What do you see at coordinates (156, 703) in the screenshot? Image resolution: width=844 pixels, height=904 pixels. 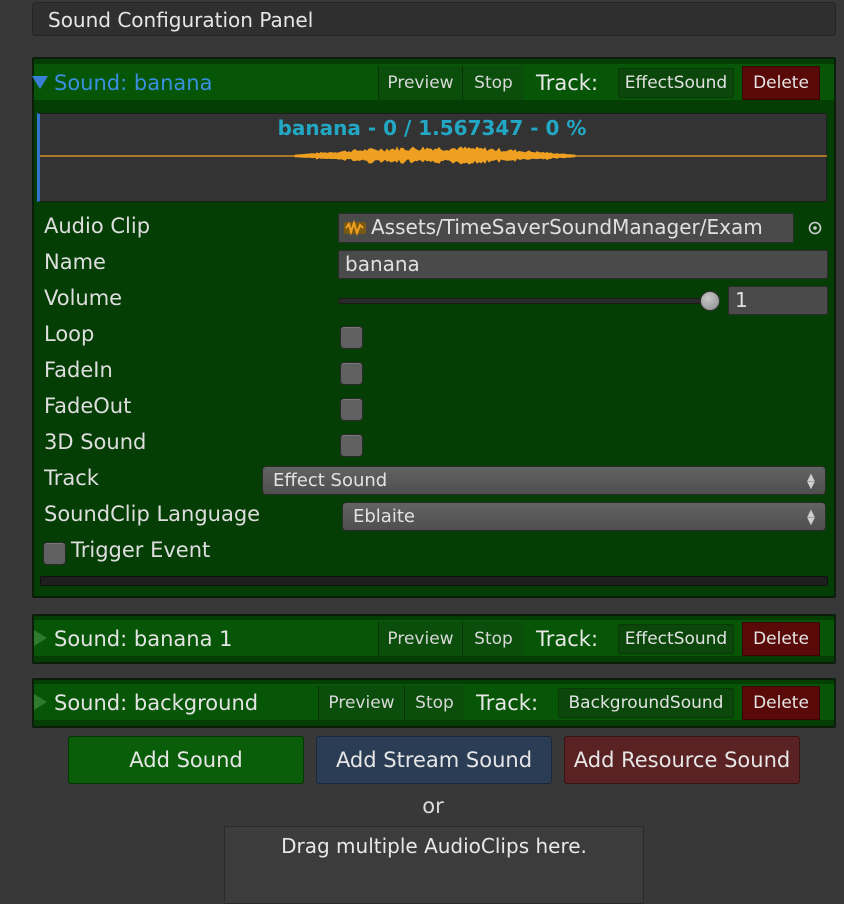 I see `sound-title: Sound: background` at bounding box center [156, 703].